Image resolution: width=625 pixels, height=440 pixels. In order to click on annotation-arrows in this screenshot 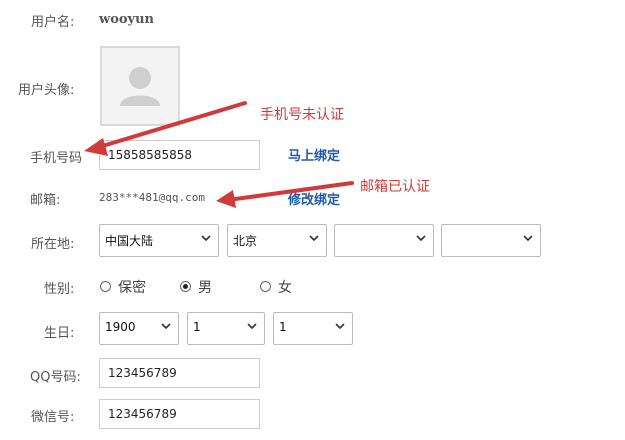, I will do `click(219, 154)`.